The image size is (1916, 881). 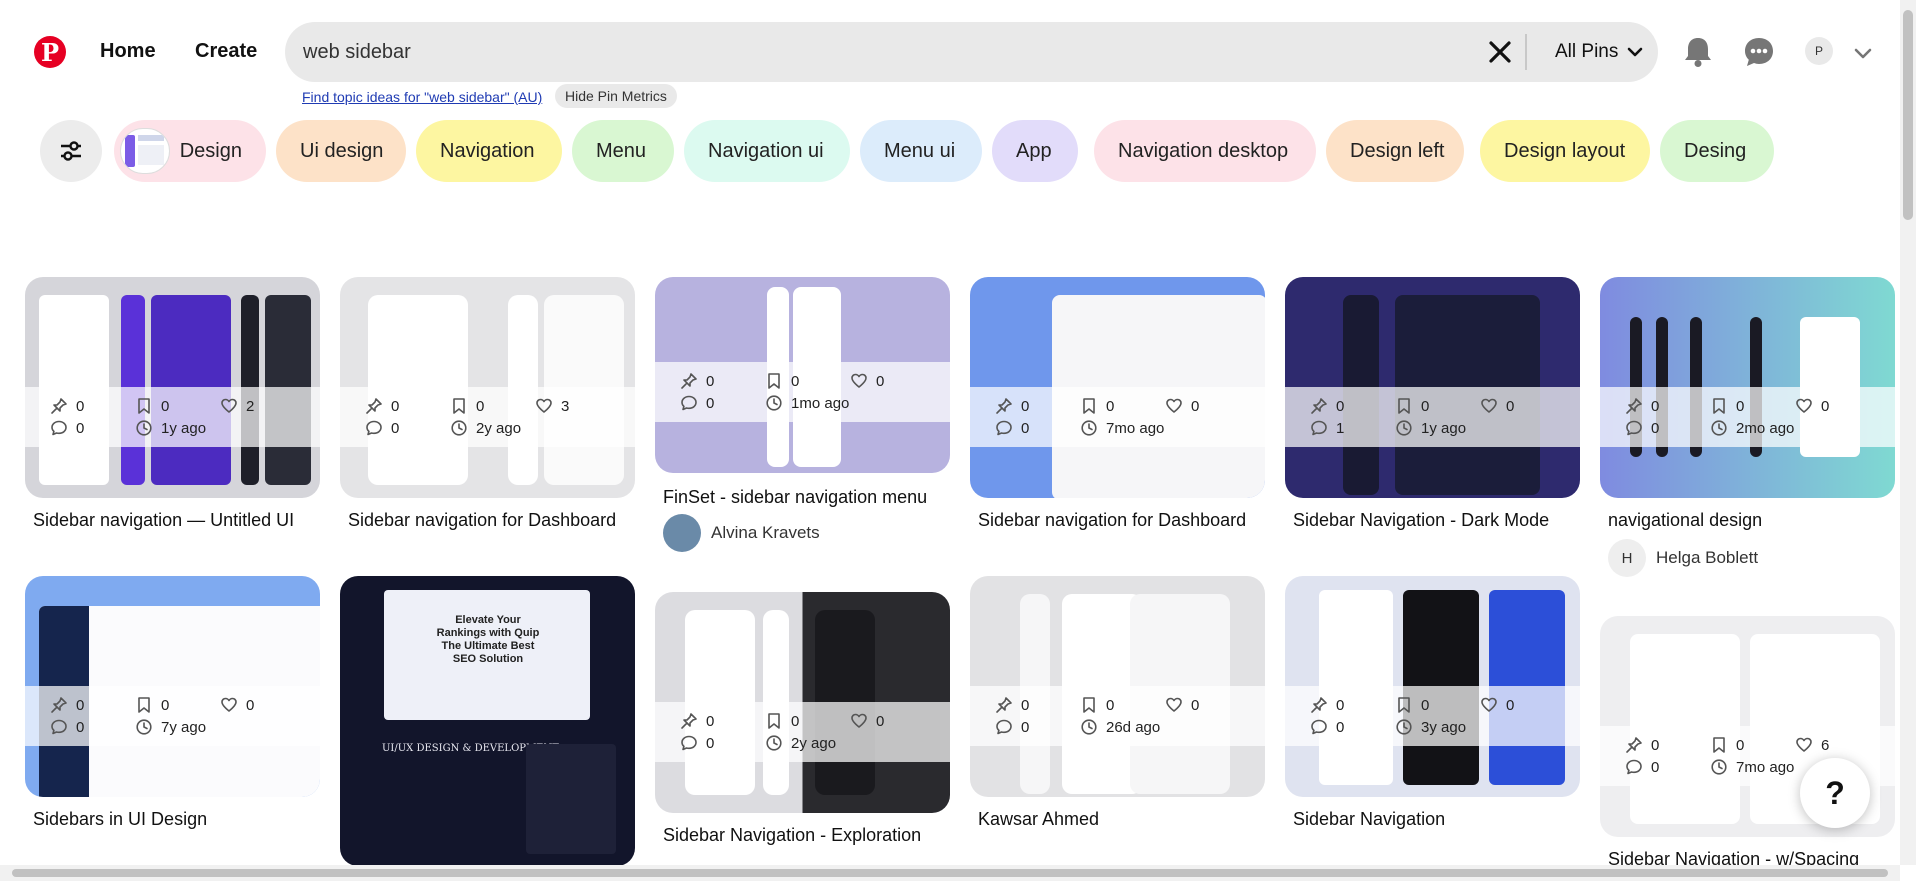 What do you see at coordinates (163, 520) in the screenshot?
I see `pin-title: Sidebar navigation — Untitled UI` at bounding box center [163, 520].